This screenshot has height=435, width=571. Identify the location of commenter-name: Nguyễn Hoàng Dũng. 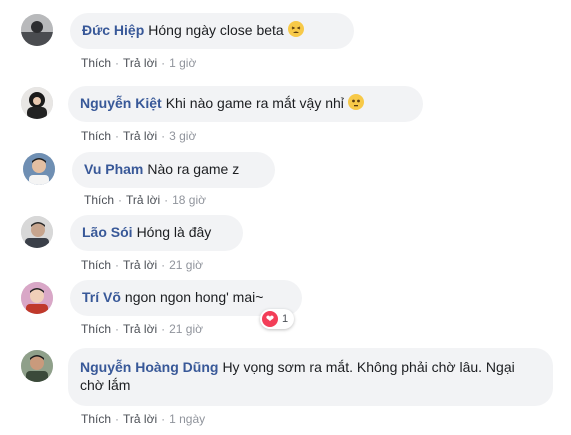
(149, 367).